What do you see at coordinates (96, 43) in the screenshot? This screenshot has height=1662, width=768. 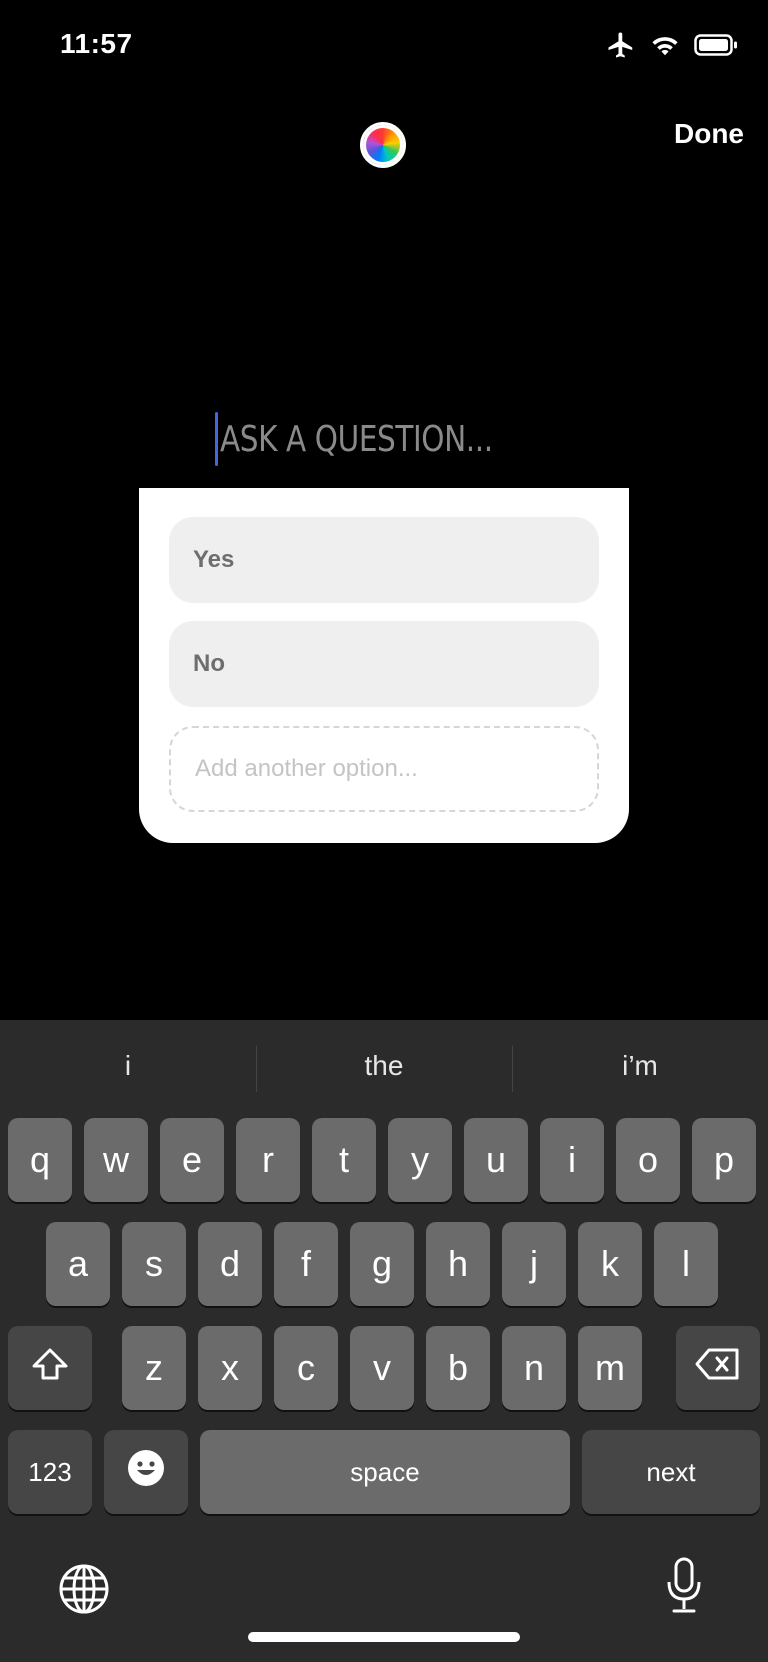 I see `status-time: 11:57` at bounding box center [96, 43].